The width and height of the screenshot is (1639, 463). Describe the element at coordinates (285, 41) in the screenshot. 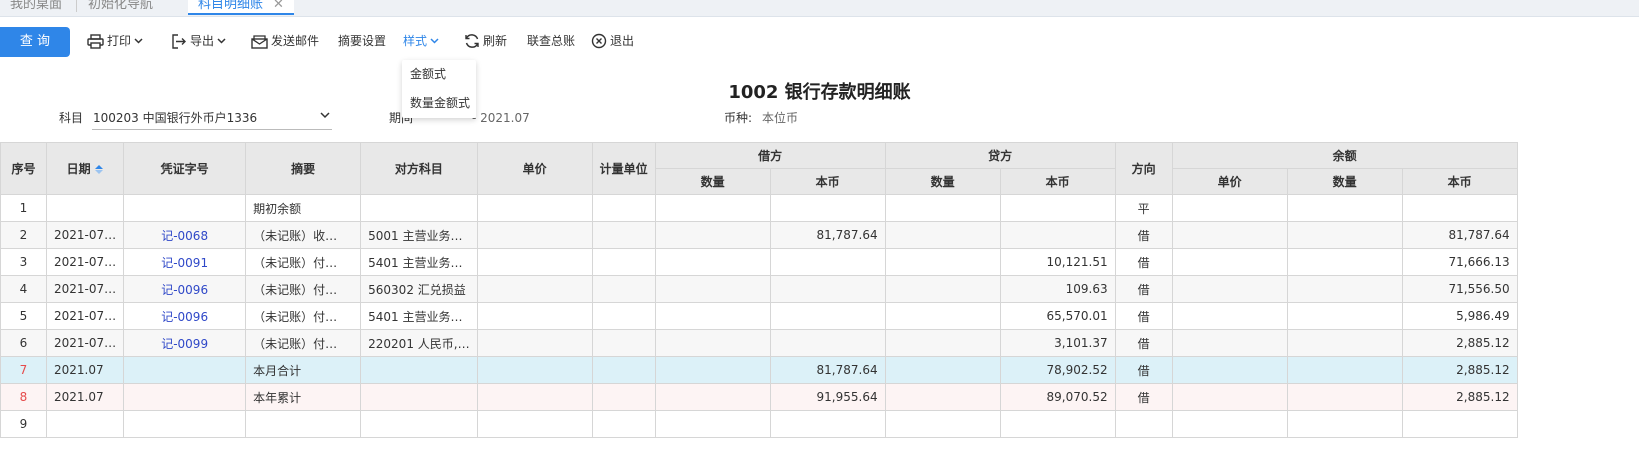

I see `send-mail-button: 发送邮件` at that location.